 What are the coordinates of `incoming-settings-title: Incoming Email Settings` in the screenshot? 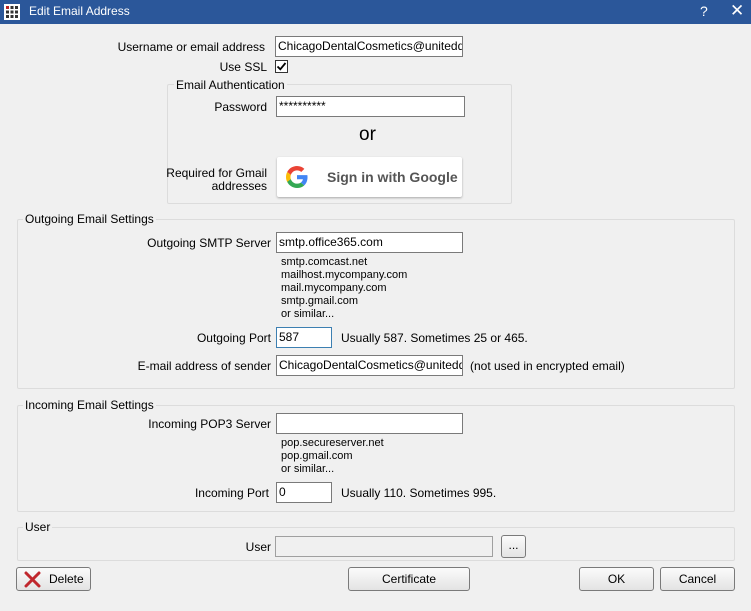 It's located at (89, 405).